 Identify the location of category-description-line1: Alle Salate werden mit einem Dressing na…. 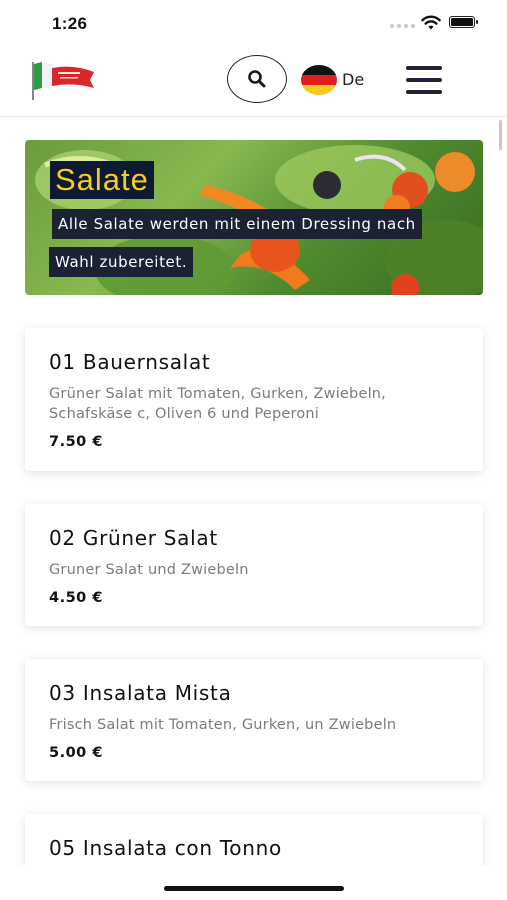
(237, 224).